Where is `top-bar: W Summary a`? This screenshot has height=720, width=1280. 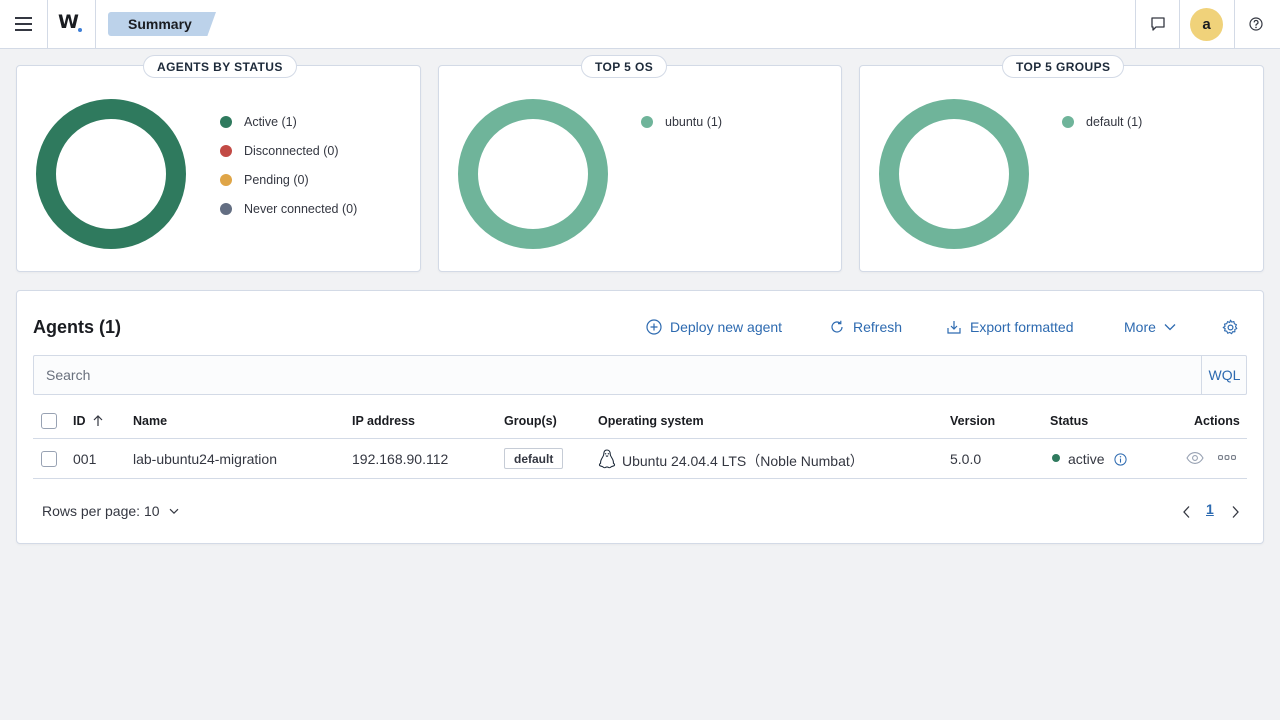
top-bar: W Summary a is located at coordinates (640, 24).